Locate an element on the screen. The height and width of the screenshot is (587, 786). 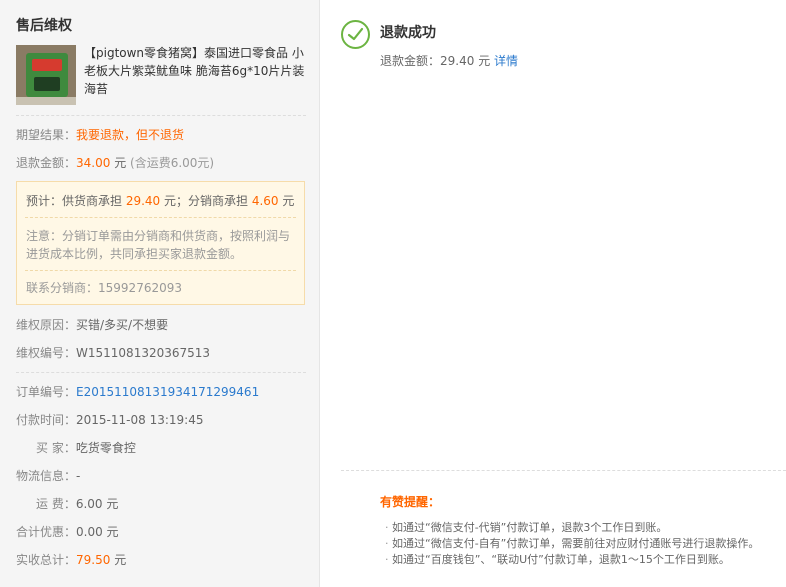
buyer-row: 买 家：吃货零食控 is located at coordinates (86, 448).